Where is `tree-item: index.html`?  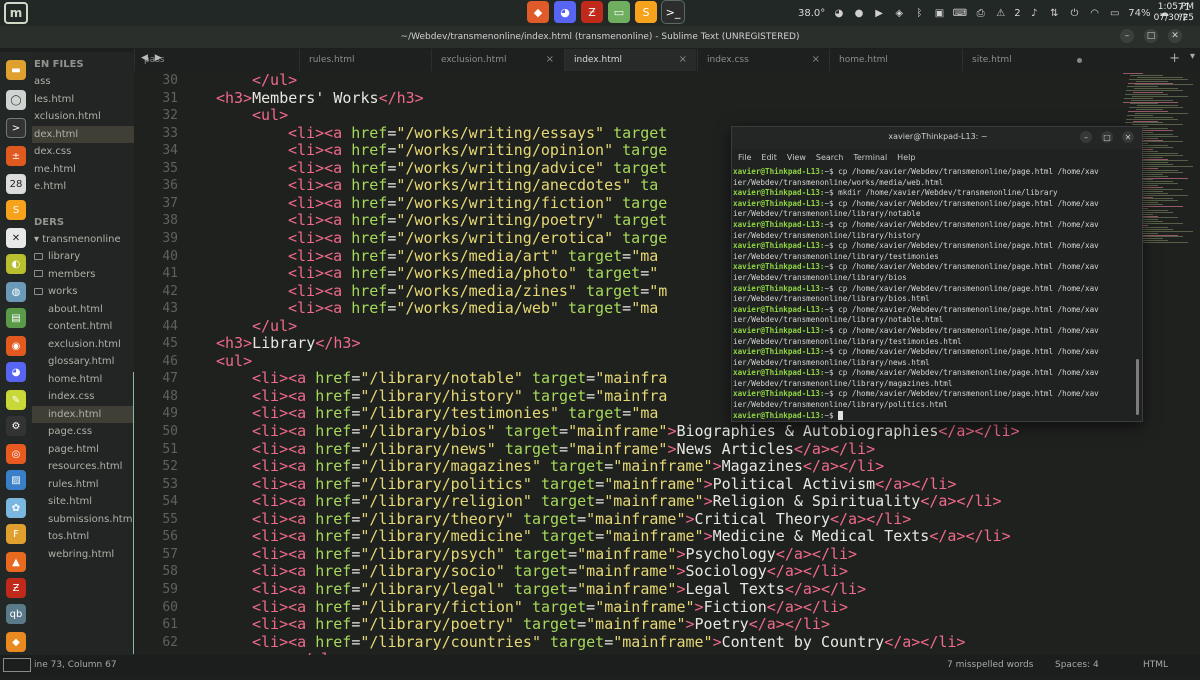 tree-item: index.html is located at coordinates (83, 414).